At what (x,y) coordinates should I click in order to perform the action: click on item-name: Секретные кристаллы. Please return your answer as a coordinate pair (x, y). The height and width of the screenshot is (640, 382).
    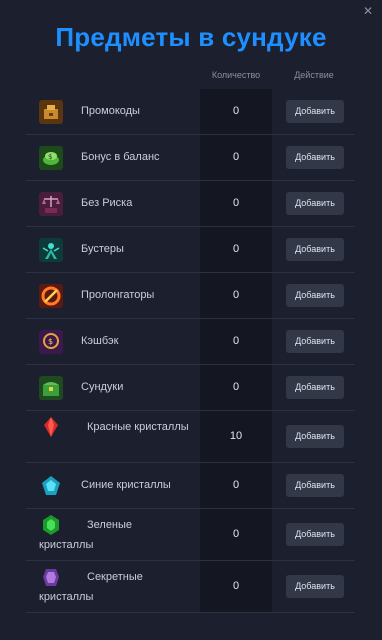
    Looking at the image, I should click on (91, 587).